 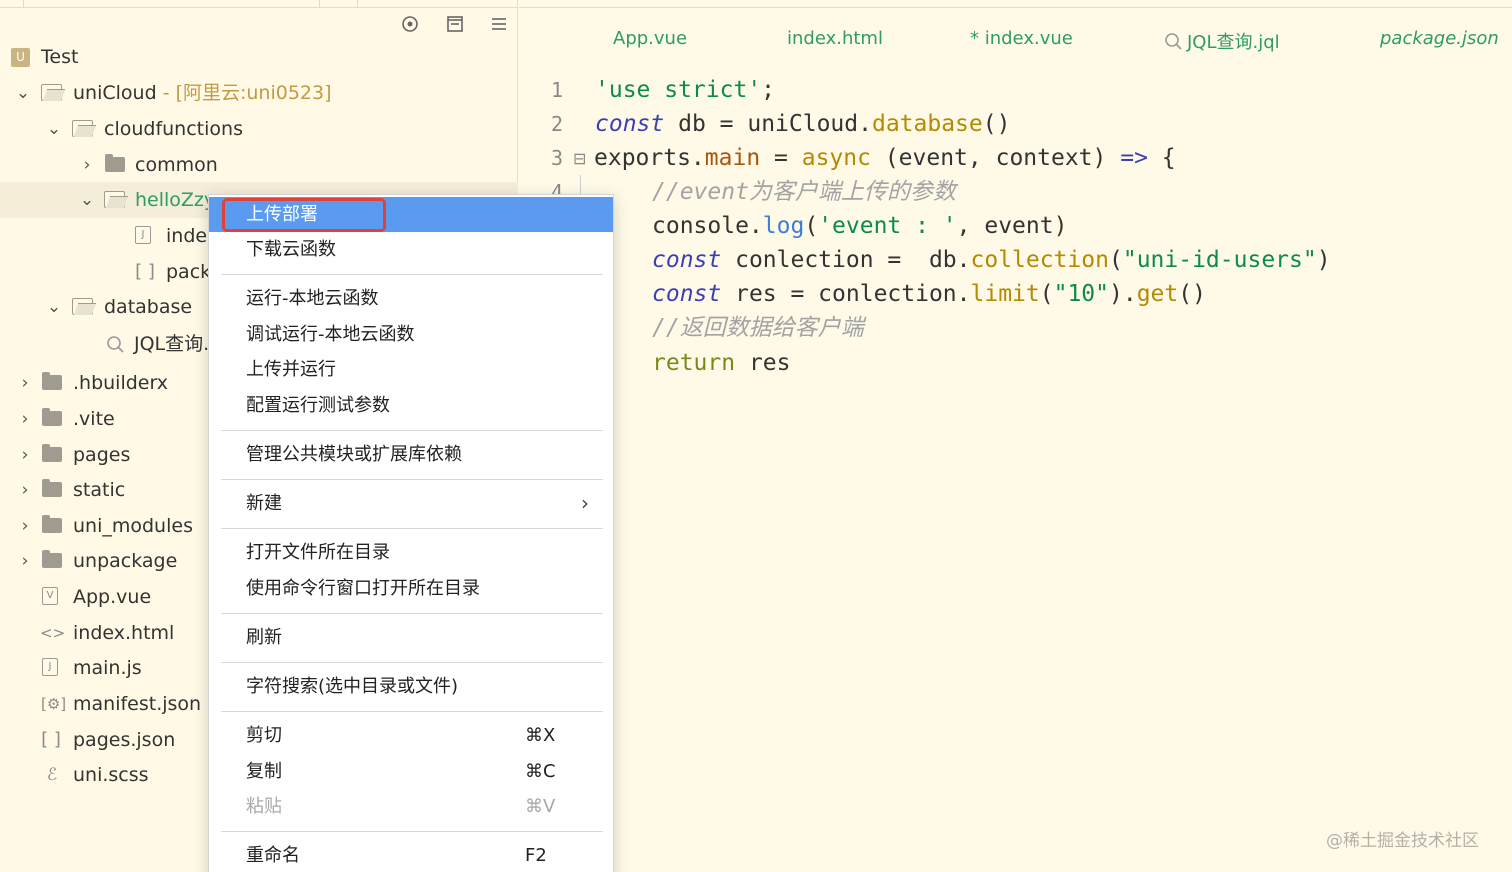 I want to click on locate-icon, so click(x=410, y=24).